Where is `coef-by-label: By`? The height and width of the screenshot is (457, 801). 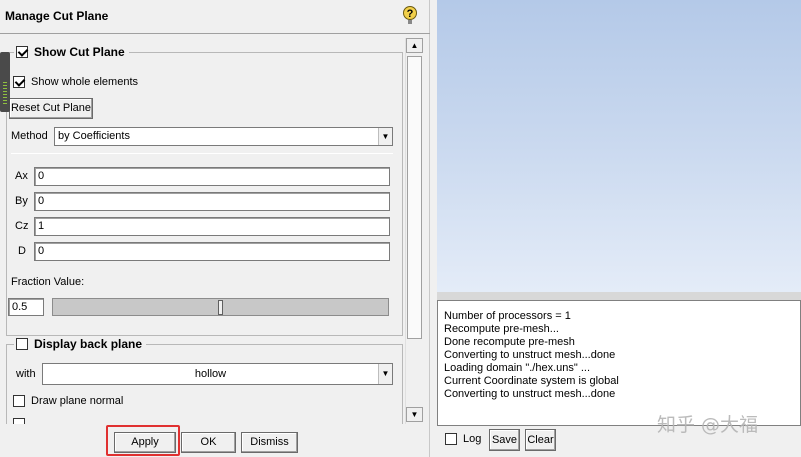
coef-by-label: By is located at coordinates (21, 201).